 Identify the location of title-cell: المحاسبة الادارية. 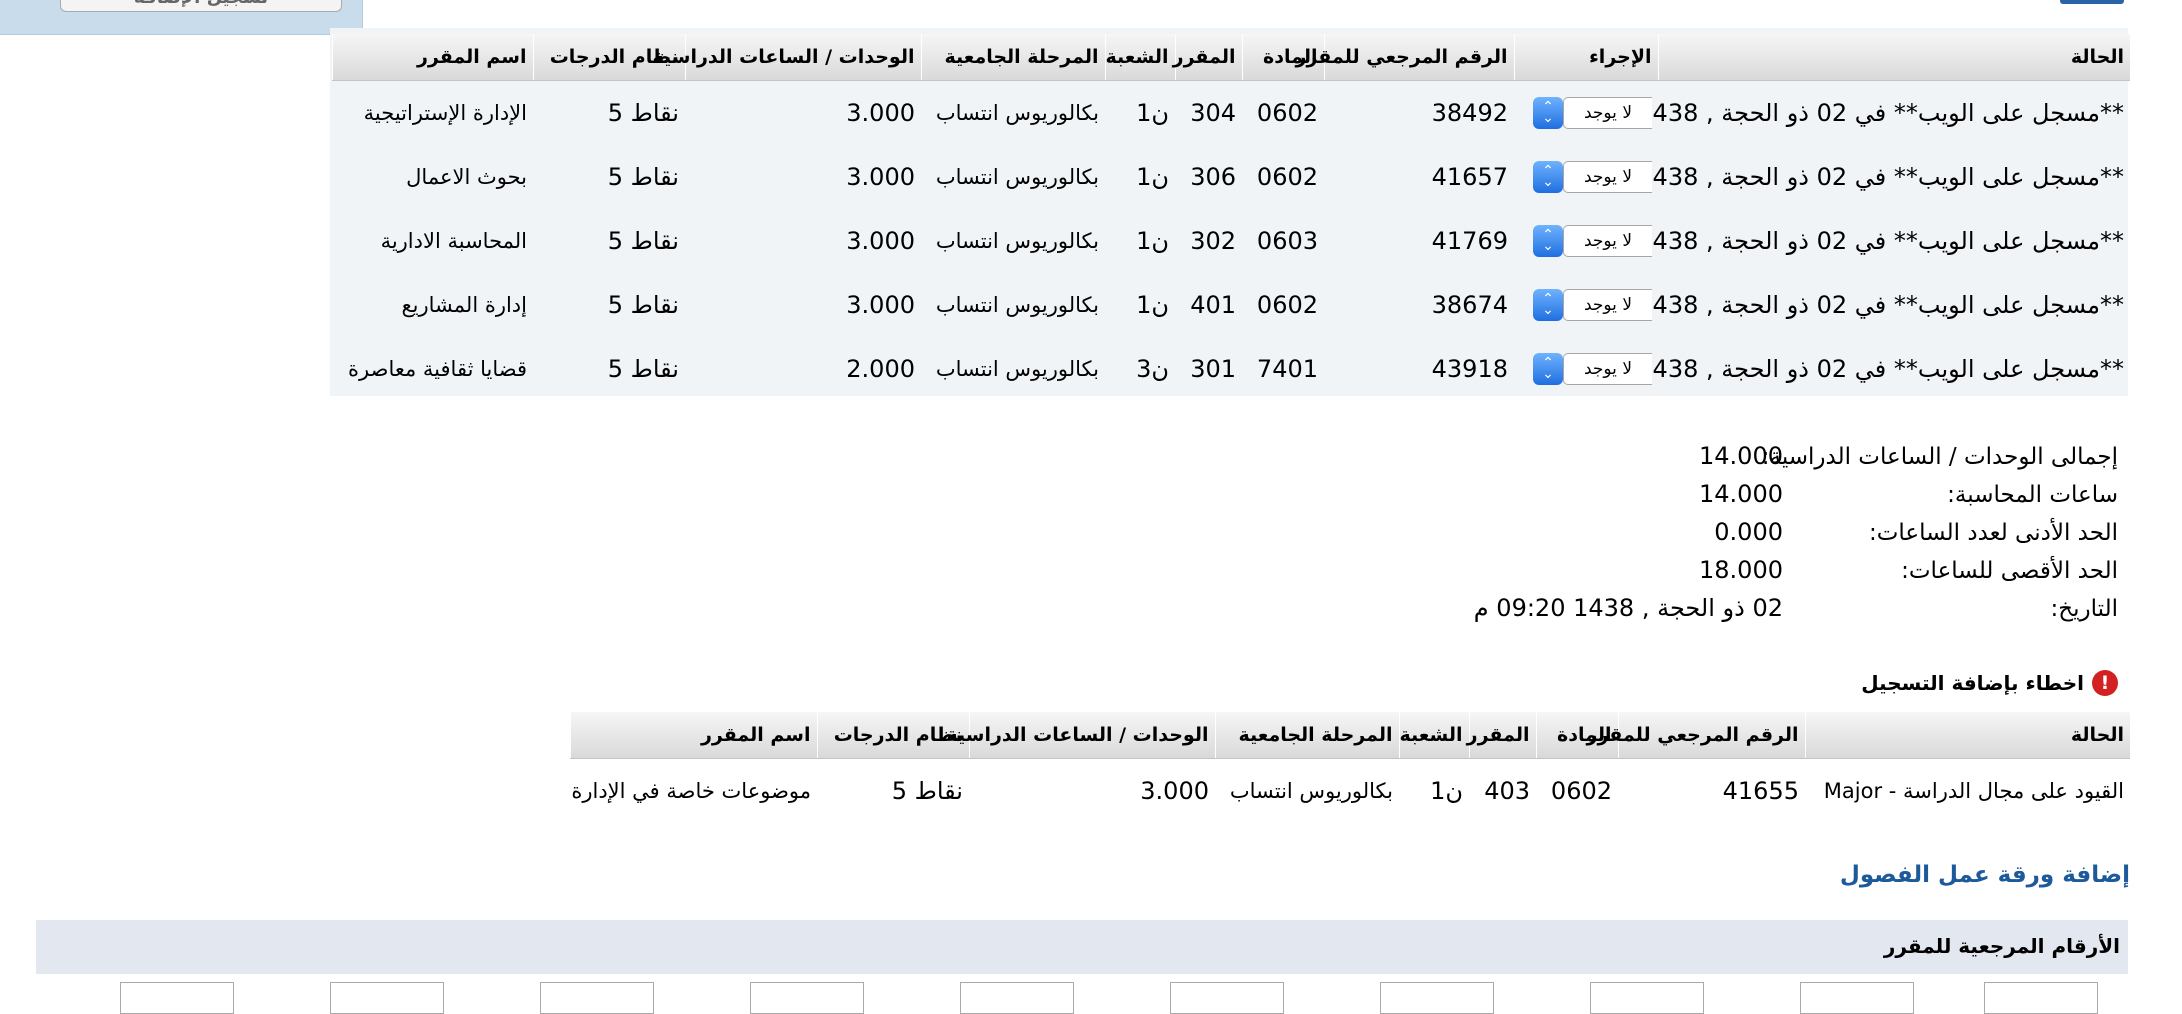
(453, 241).